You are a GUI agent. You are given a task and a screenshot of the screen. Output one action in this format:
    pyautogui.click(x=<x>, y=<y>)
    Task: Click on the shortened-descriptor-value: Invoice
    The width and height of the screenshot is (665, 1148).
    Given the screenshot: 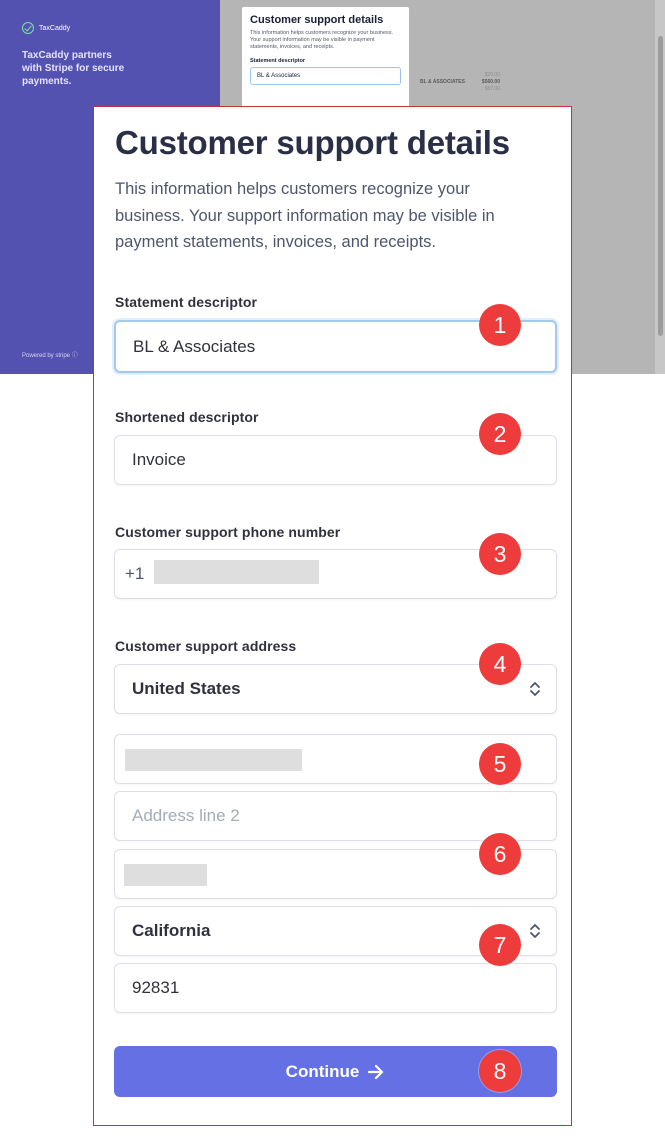 What is the action you would take?
    pyautogui.click(x=159, y=459)
    